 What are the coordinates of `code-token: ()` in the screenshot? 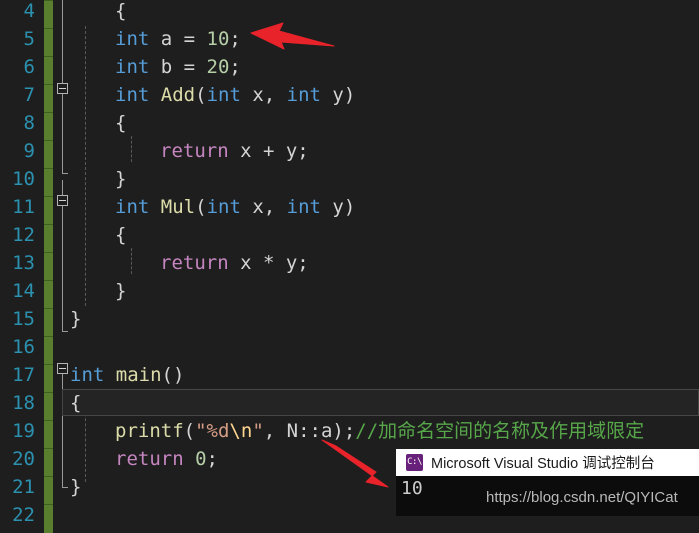 It's located at (173, 375).